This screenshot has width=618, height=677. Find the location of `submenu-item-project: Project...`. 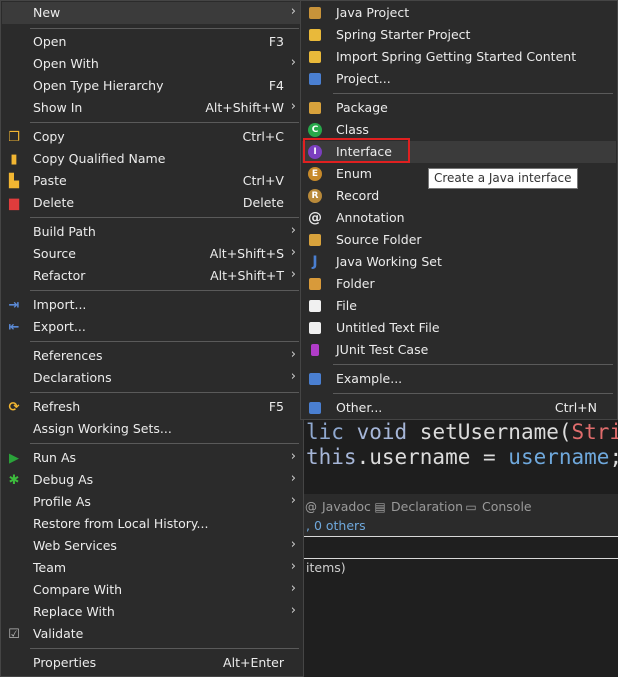

submenu-item-project: Project... is located at coordinates (459, 79).